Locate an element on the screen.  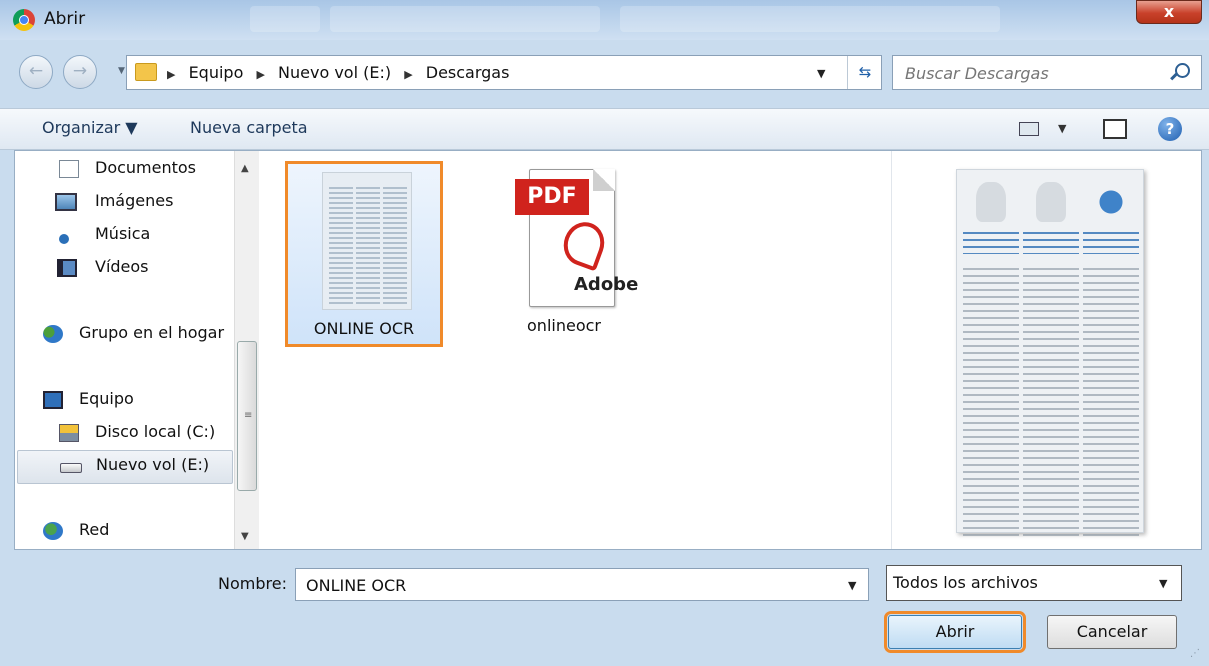
sidebar-scrollbar: ▲ ≡ ▼ is located at coordinates (246, 350).